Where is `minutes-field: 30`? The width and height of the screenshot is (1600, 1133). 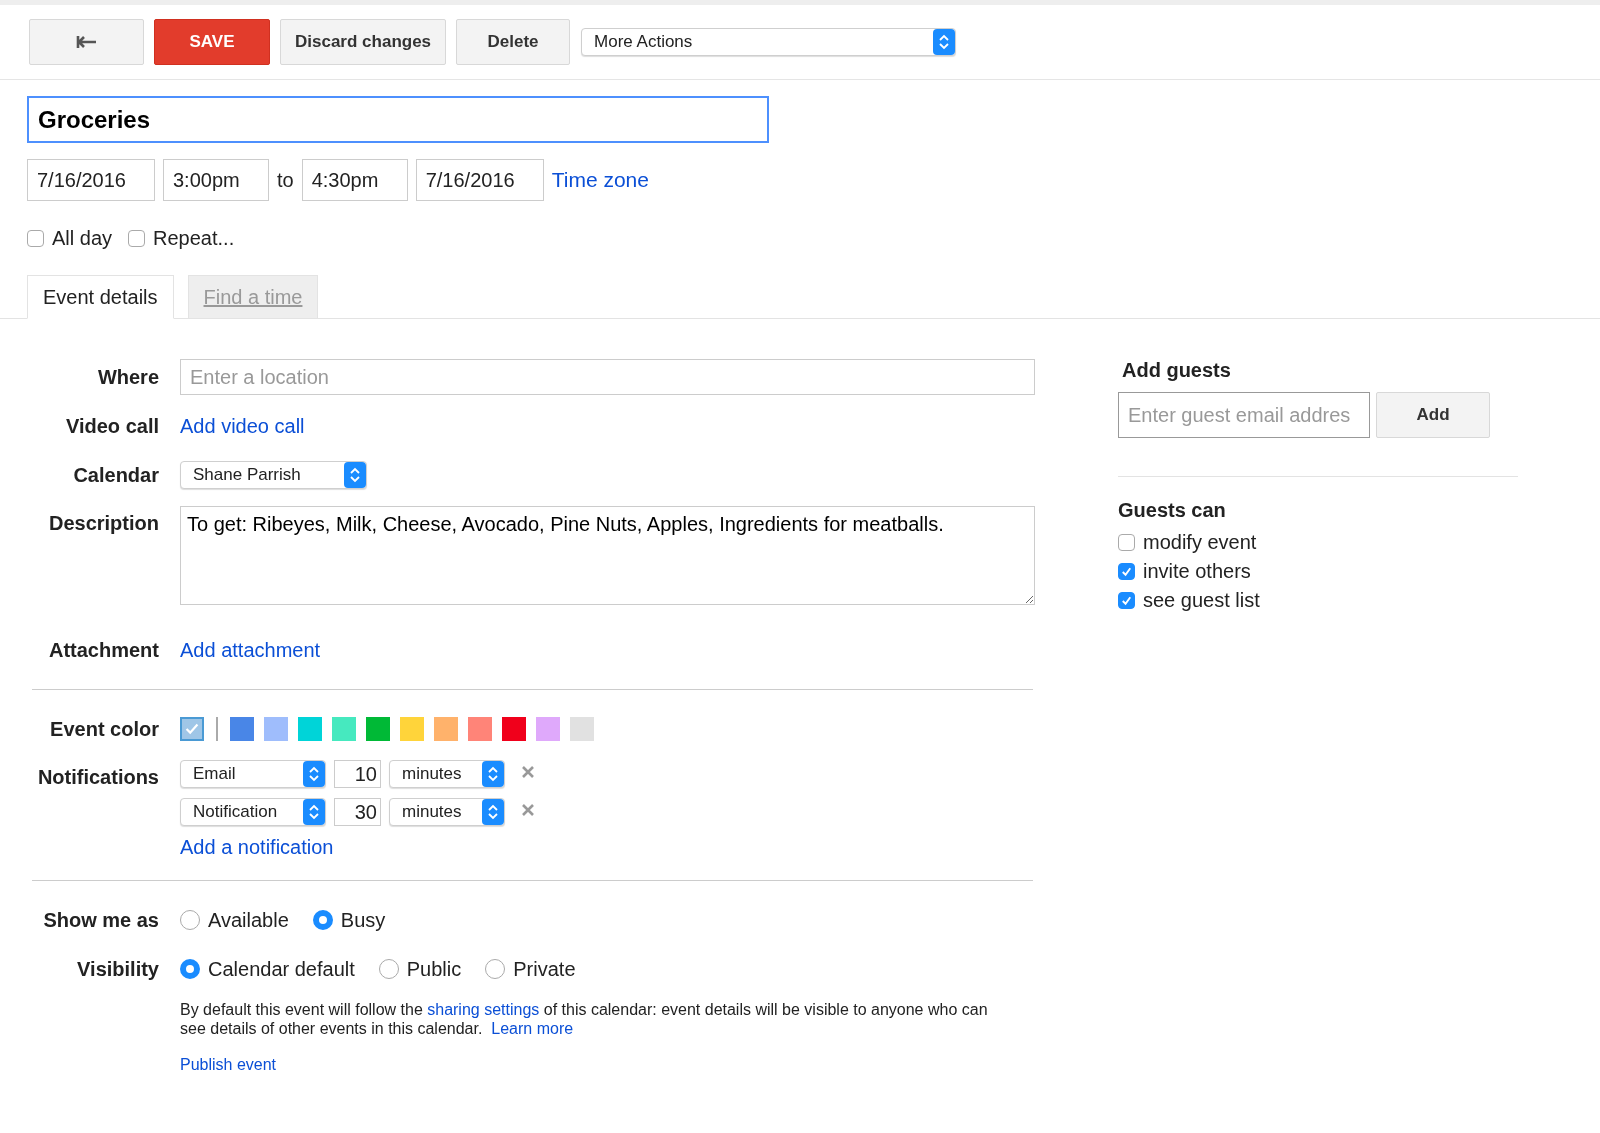 minutes-field: 30 is located at coordinates (357, 812).